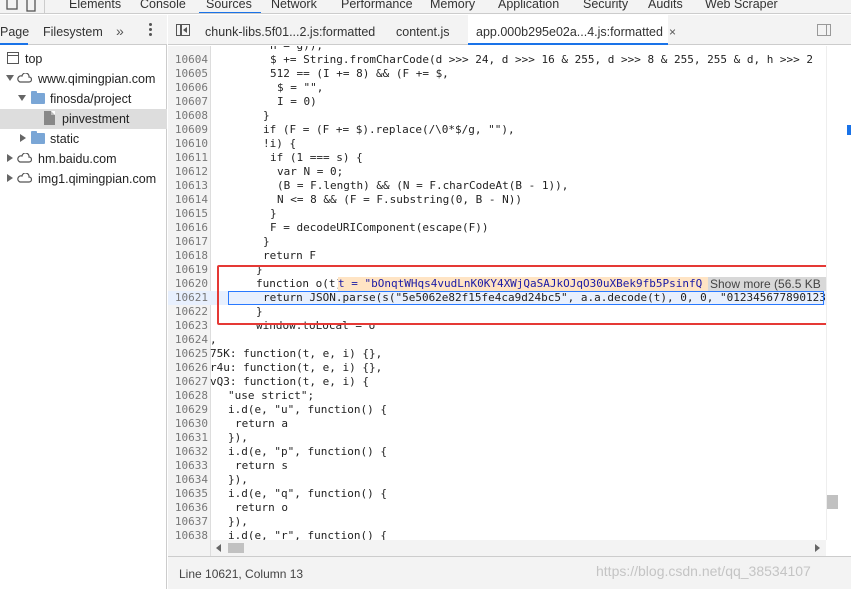  I want to click on tab-security: Security, so click(605, 5).